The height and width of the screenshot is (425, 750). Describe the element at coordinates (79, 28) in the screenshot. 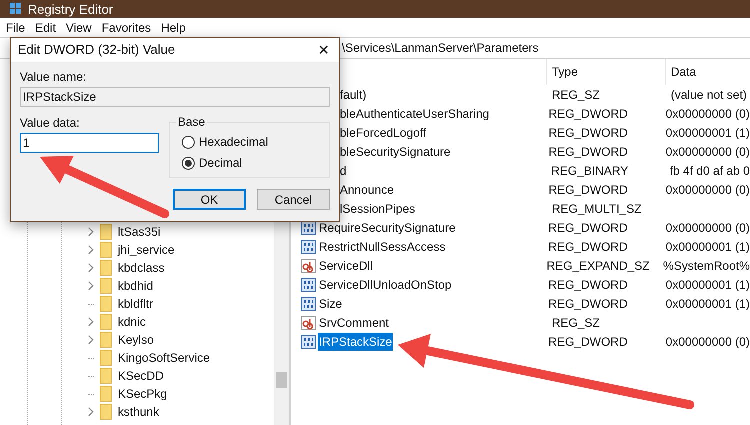

I see `menu-item: View` at that location.